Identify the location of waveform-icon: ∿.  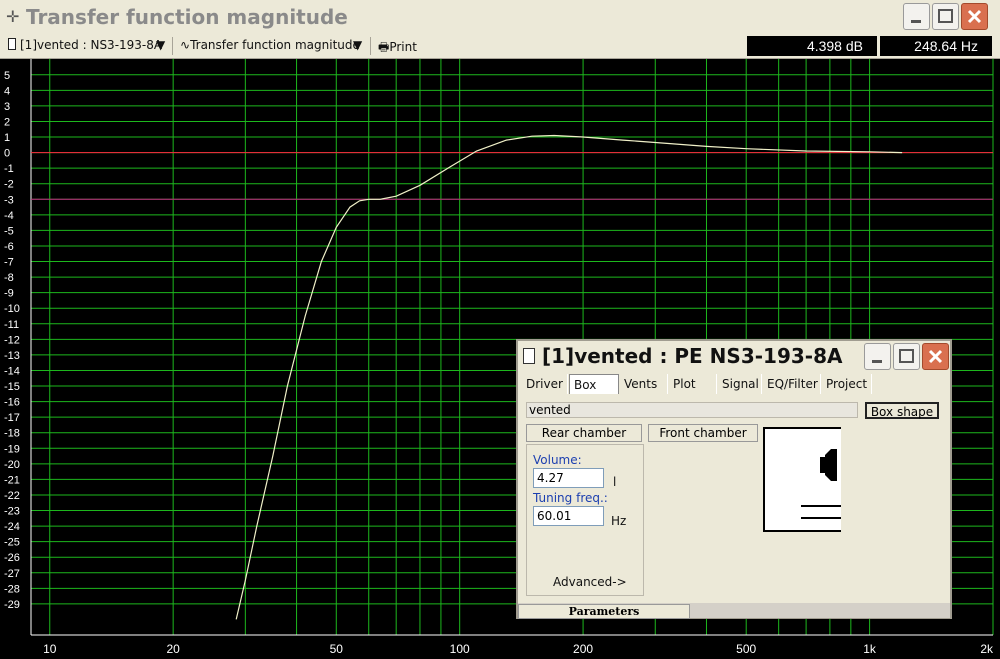
(185, 45).